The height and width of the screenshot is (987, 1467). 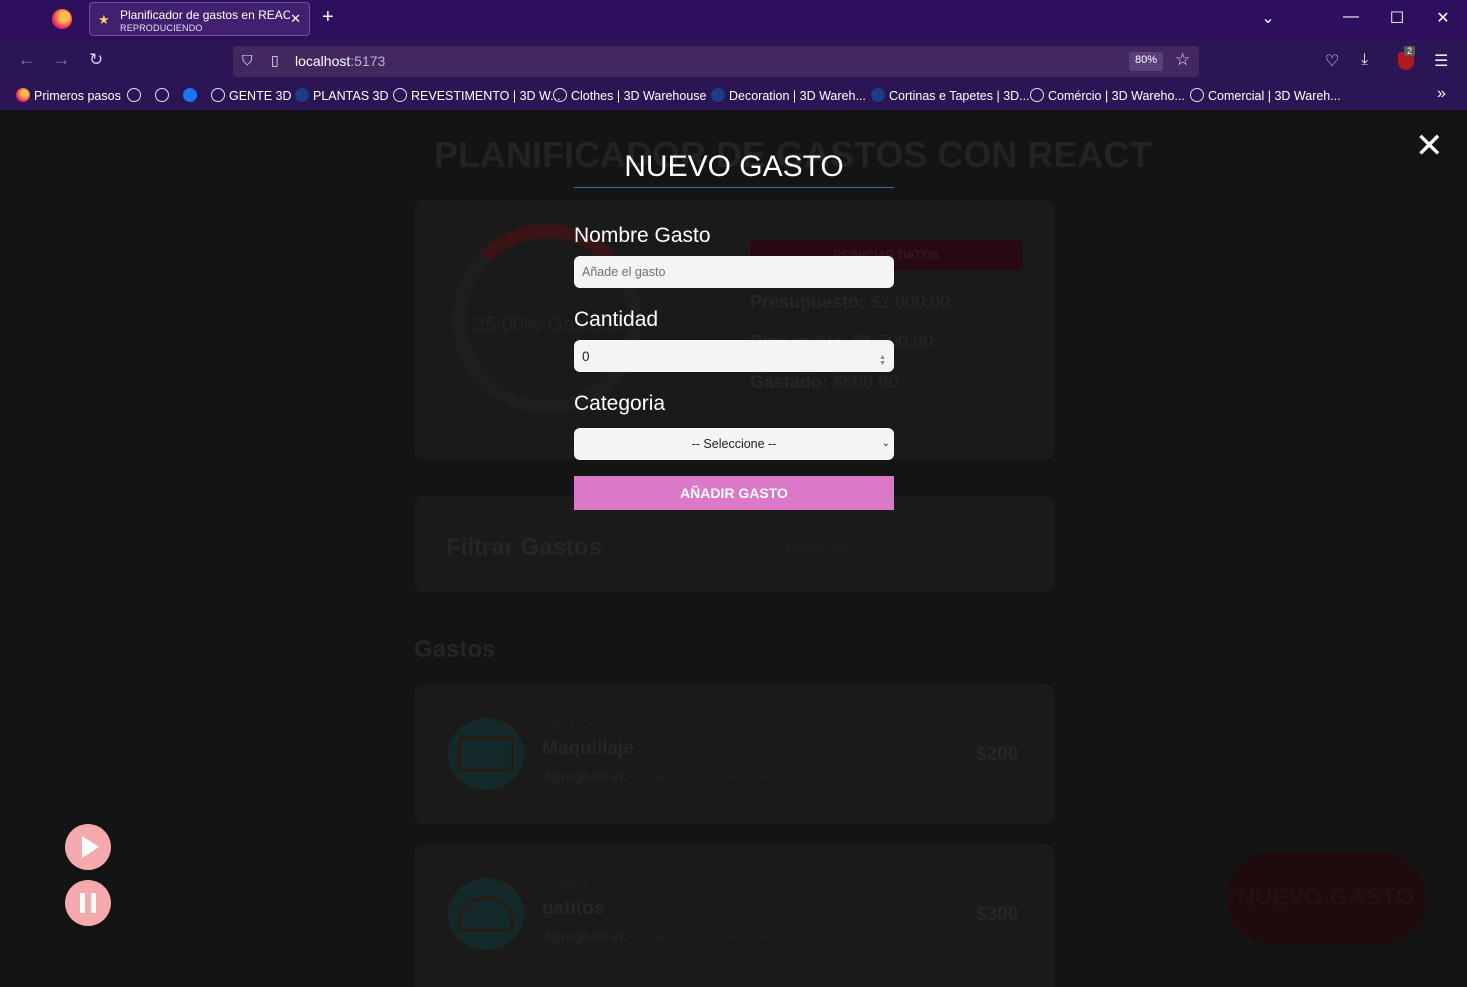 I want to click on bookmarks-overflow-chevron-icon: », so click(x=1441, y=94).